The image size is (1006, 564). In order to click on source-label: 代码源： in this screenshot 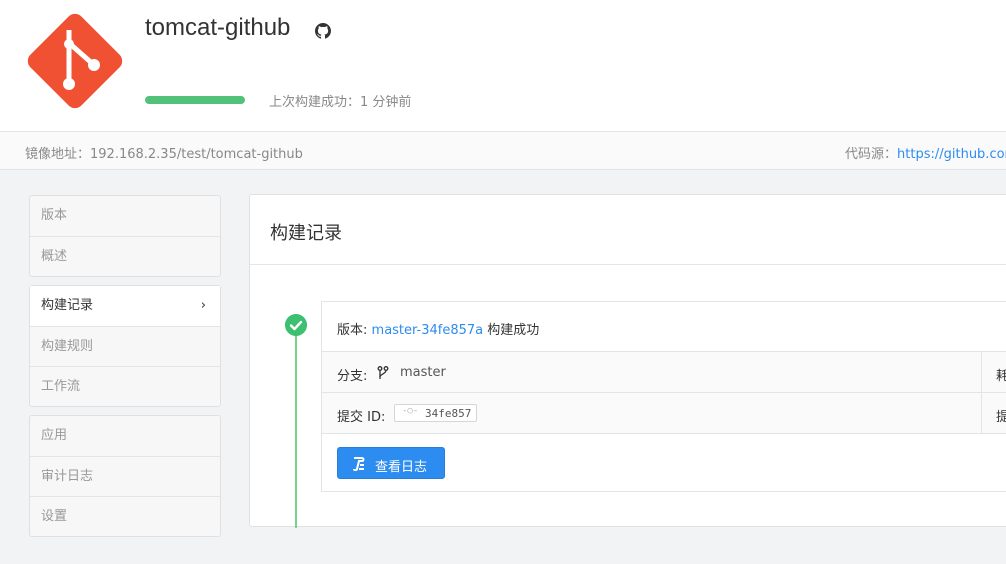, I will do `click(871, 154)`.